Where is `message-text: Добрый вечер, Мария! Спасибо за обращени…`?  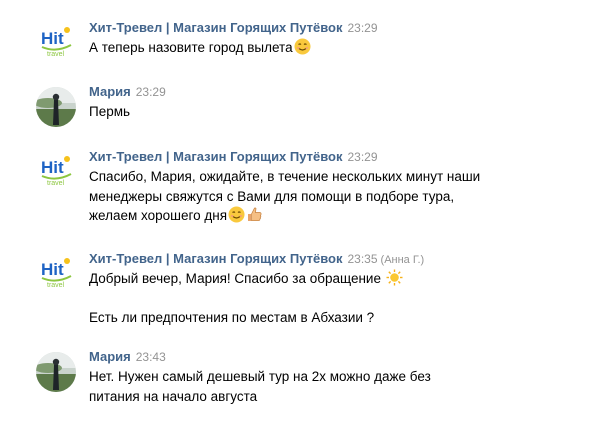 message-text: Добрый вечер, Мария! Спасибо за обращени… is located at coordinates (246, 298).